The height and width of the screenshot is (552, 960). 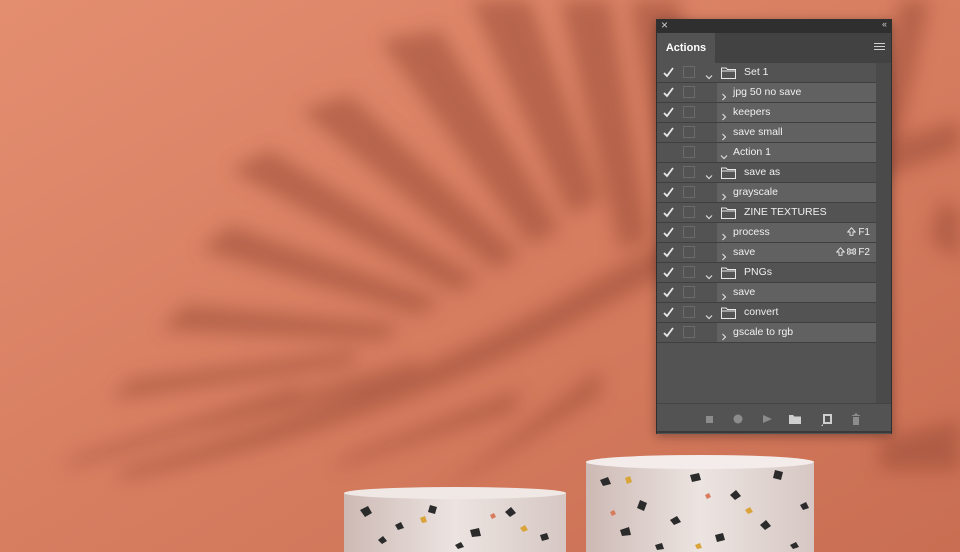 I want to click on panel-titlebar: × ‹‹, so click(x=774, y=25).